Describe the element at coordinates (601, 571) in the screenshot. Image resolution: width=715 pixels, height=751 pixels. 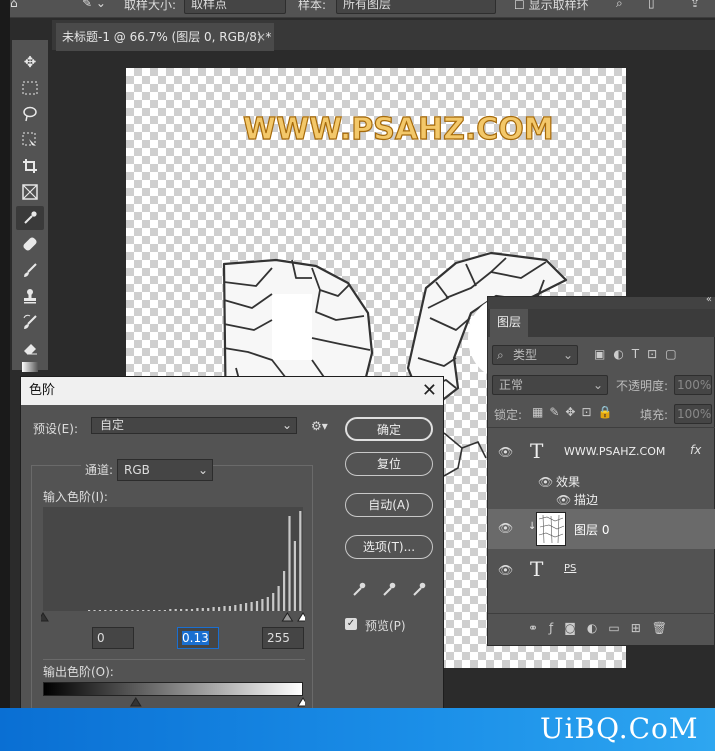
I see `layer-row-text-ps: 👁 T PS` at that location.